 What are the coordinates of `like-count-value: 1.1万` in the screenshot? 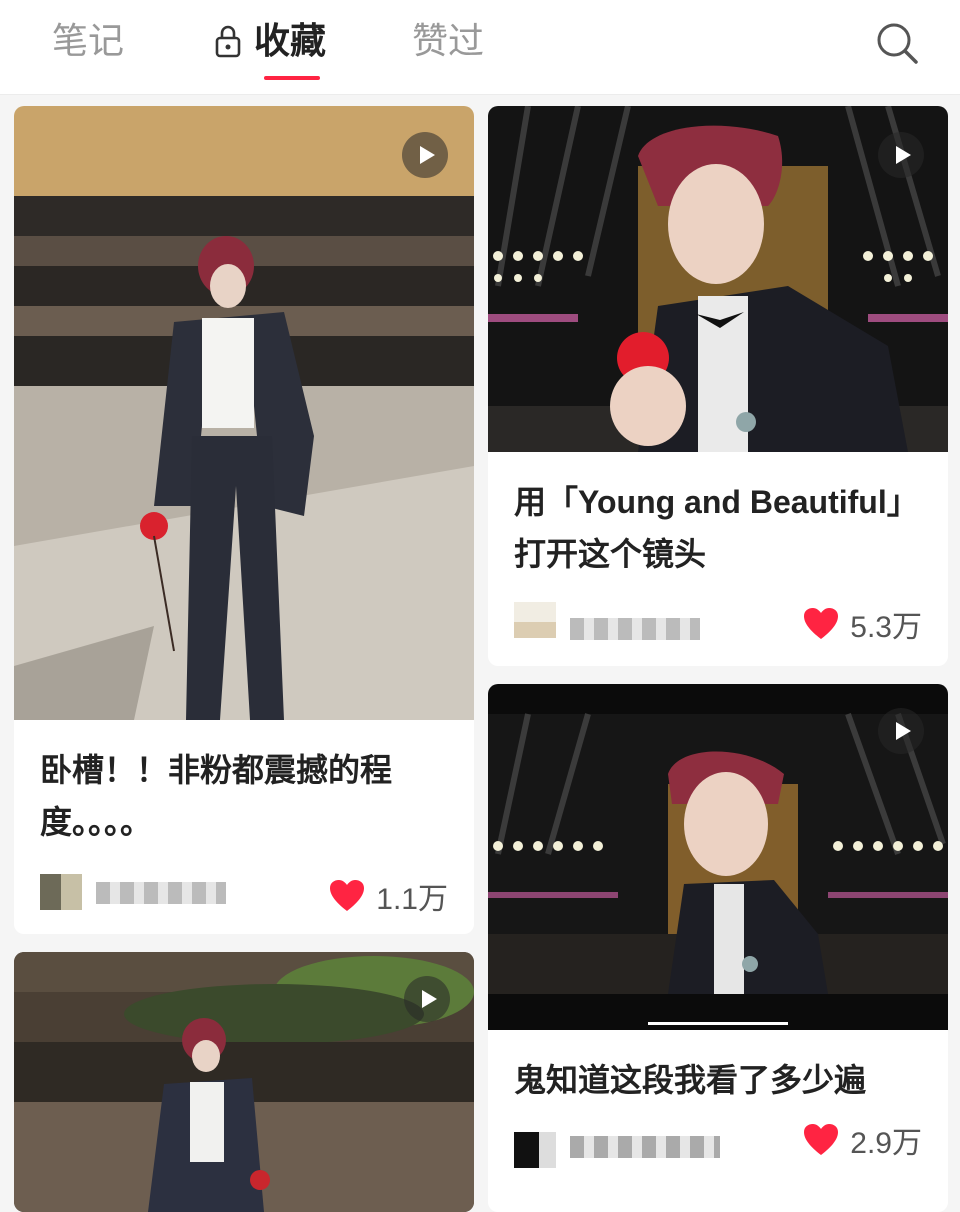 It's located at (412, 899).